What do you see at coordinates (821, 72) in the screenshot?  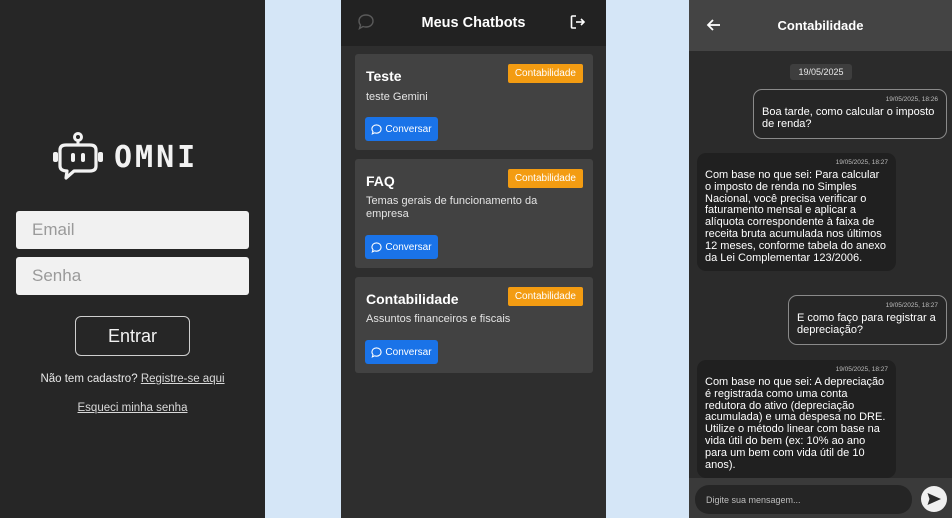 I see `date-separator: 19/05/2025` at bounding box center [821, 72].